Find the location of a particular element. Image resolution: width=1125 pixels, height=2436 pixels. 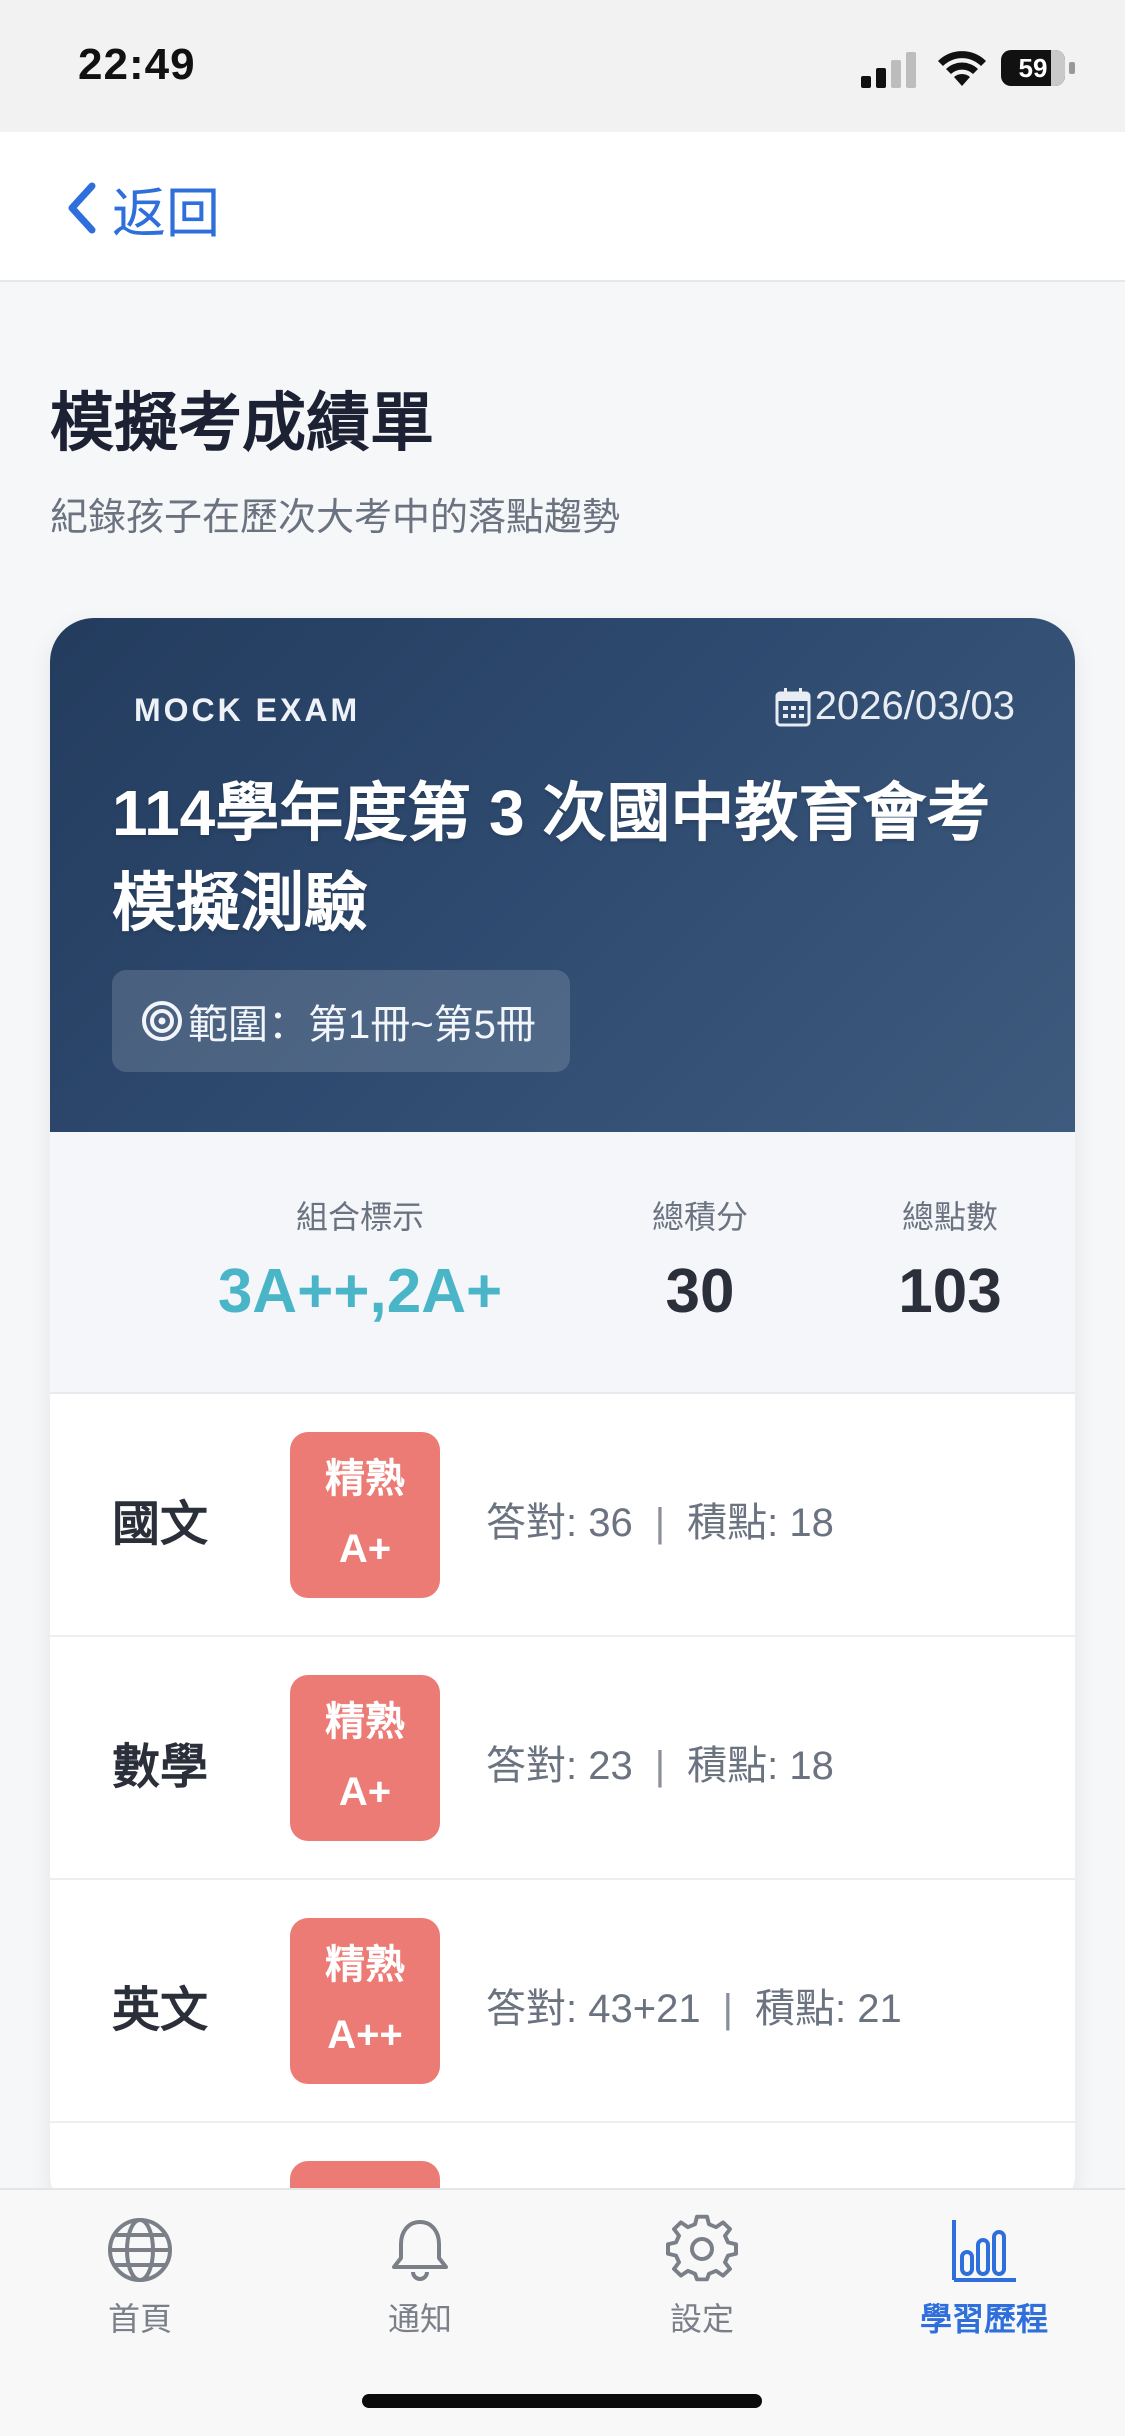

combo-summary: 組合標示 3A++,2A+ is located at coordinates (360, 1259).